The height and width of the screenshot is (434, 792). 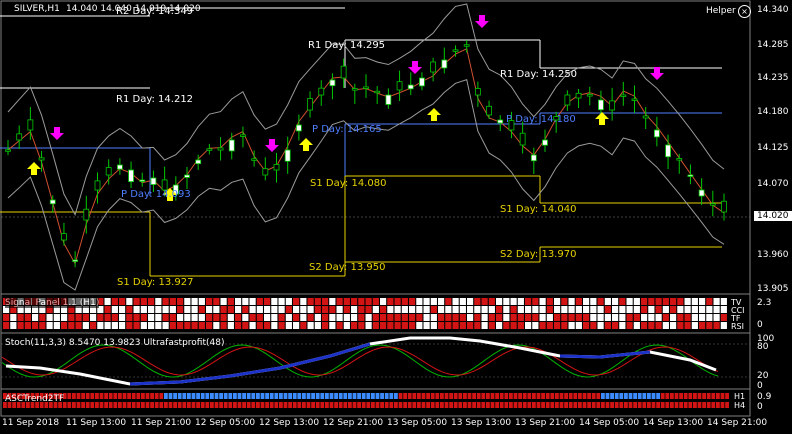 What do you see at coordinates (773, 148) in the screenshot?
I see `price-label: 14.125` at bounding box center [773, 148].